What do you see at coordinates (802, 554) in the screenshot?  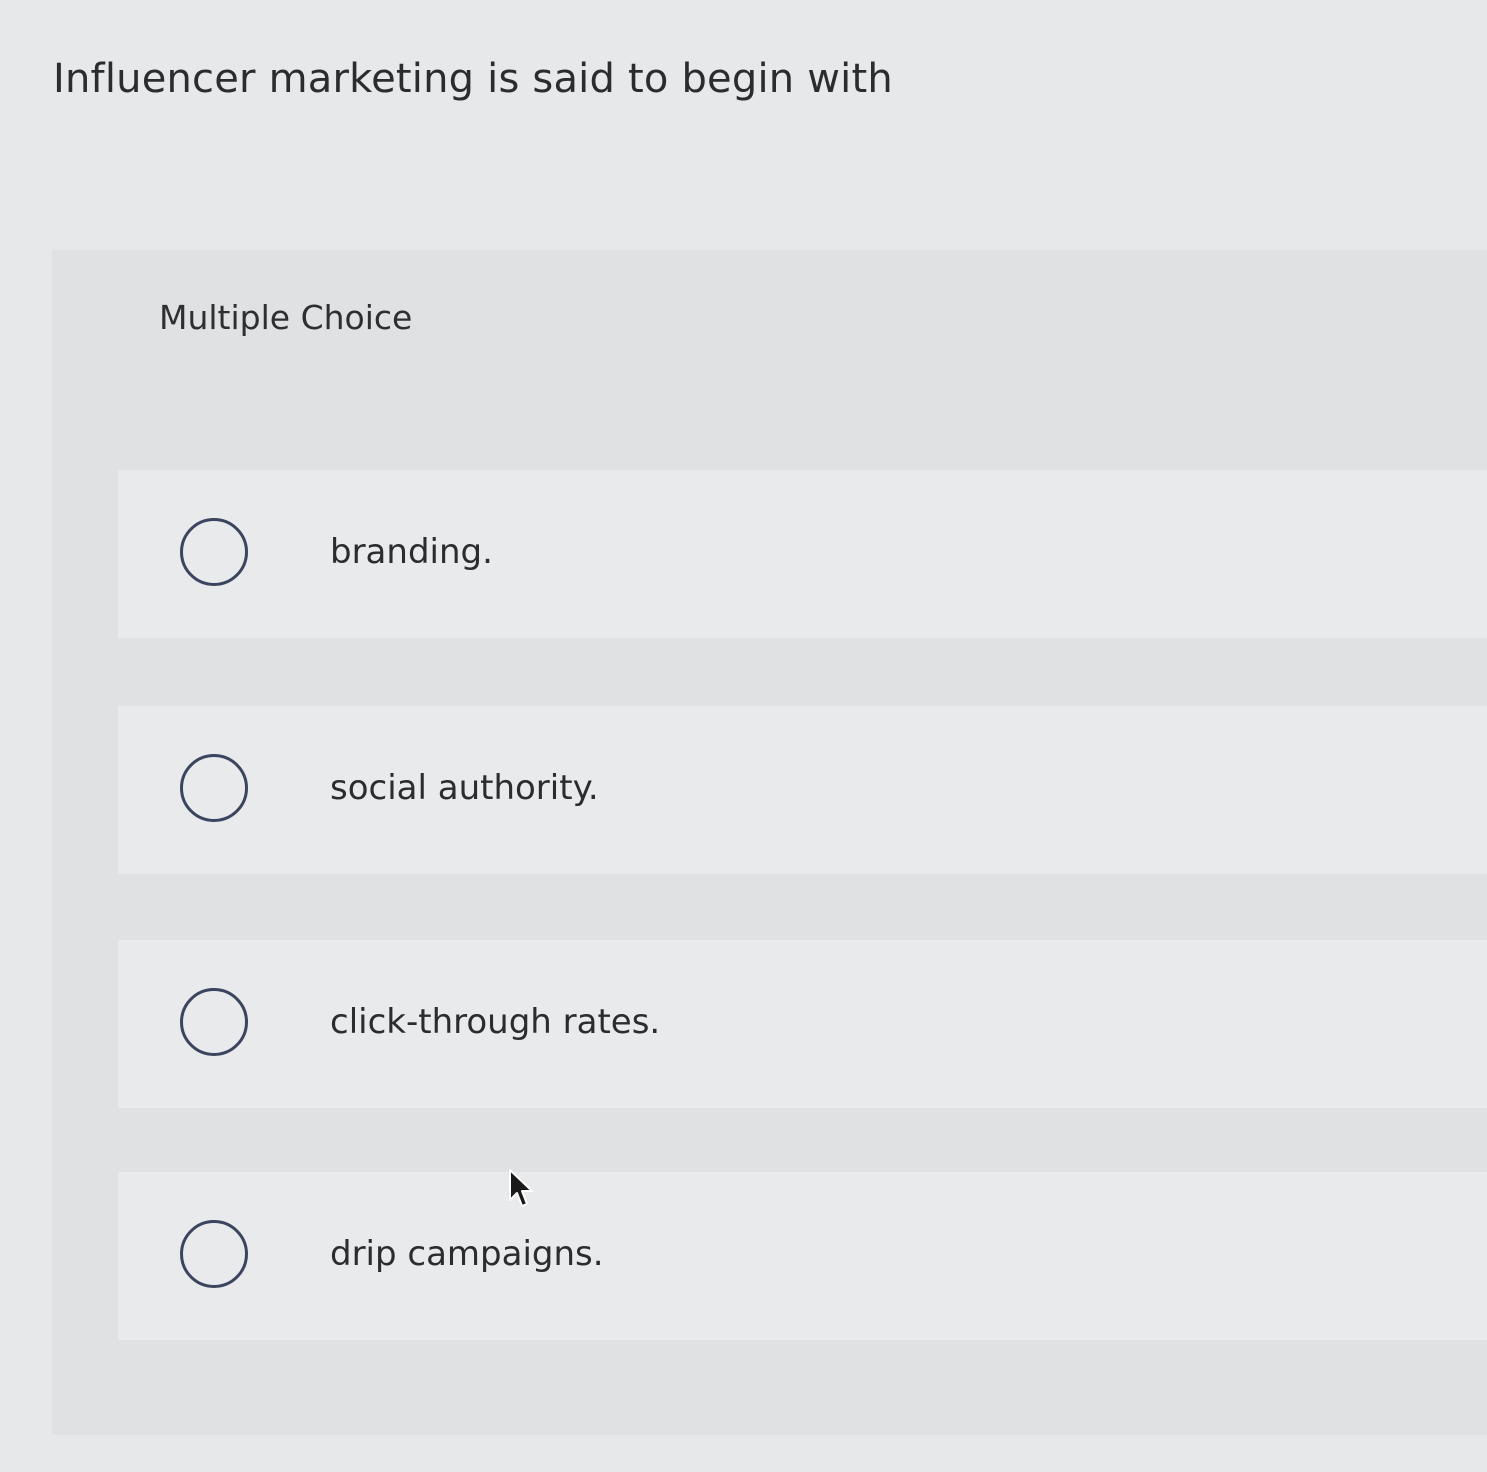 I see `answer-option-branding: branding.` at bounding box center [802, 554].